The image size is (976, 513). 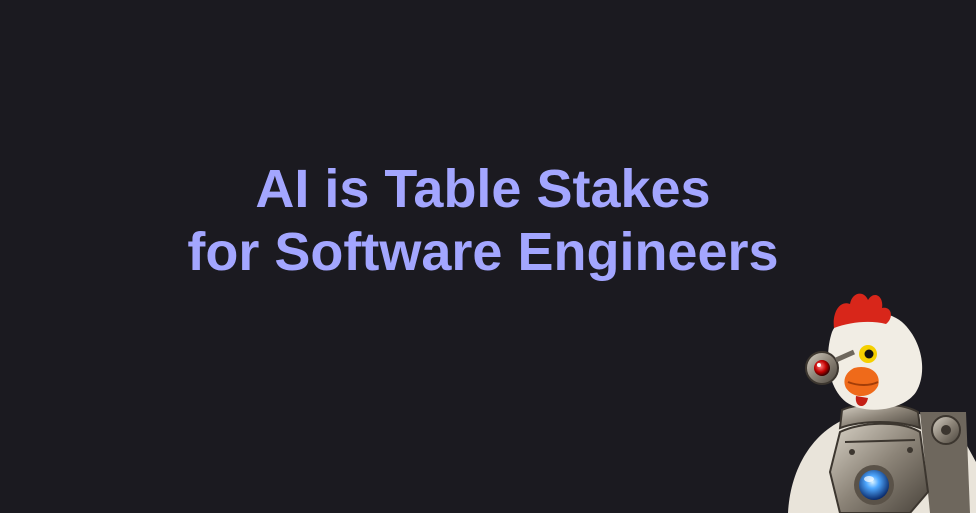 What do you see at coordinates (483, 189) in the screenshot?
I see `headline-line-1: AI is Table Stakes` at bounding box center [483, 189].